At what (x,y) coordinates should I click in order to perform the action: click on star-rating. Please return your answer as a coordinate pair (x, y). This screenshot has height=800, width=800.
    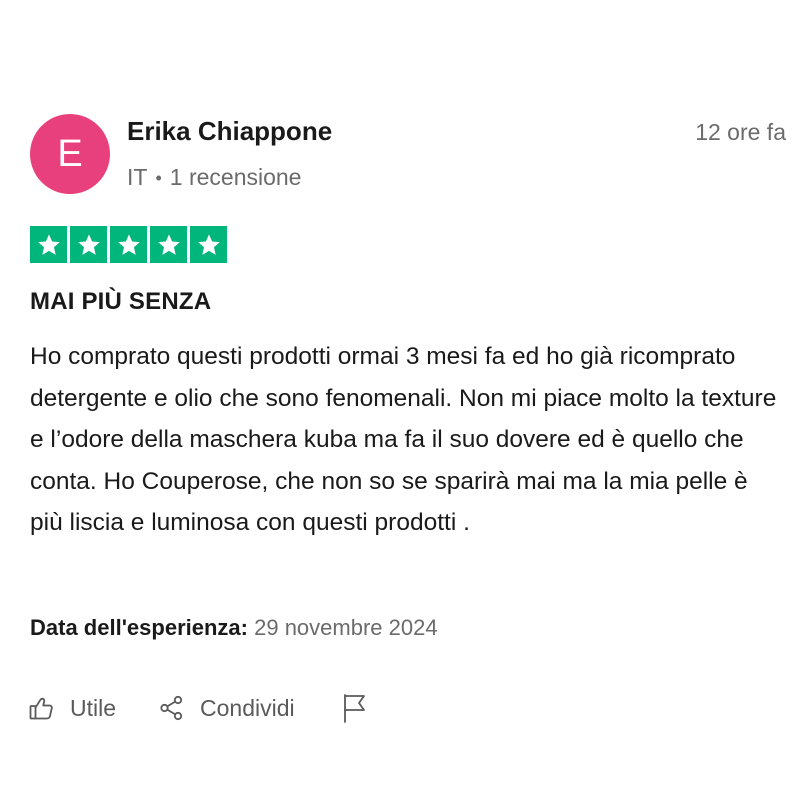
    Looking at the image, I should click on (128, 244).